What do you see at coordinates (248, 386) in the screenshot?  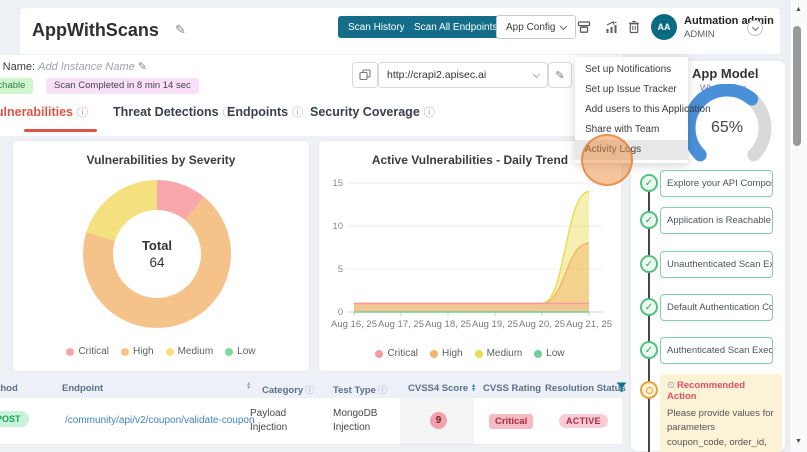 I see `sort-icon: ▲ ▼` at bounding box center [248, 386].